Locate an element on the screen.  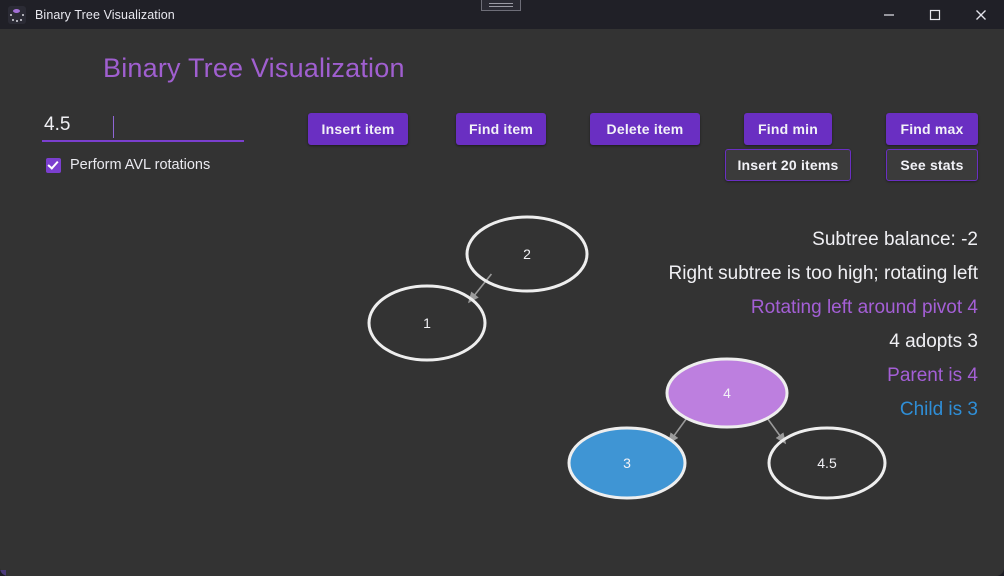
value-input is located at coordinates (143, 127).